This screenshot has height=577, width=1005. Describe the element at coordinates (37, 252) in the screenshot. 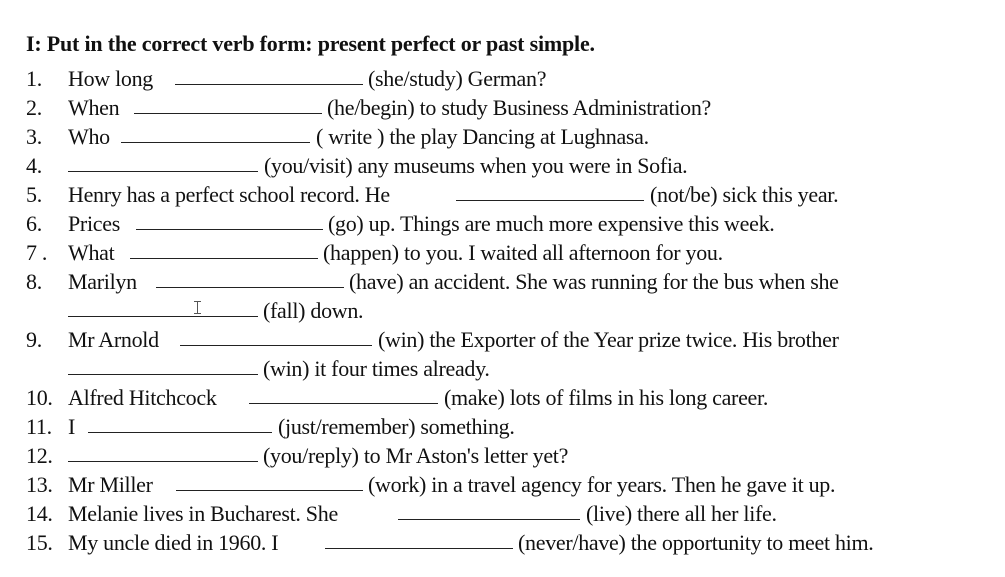

I see `item-number: 7 .` at that location.